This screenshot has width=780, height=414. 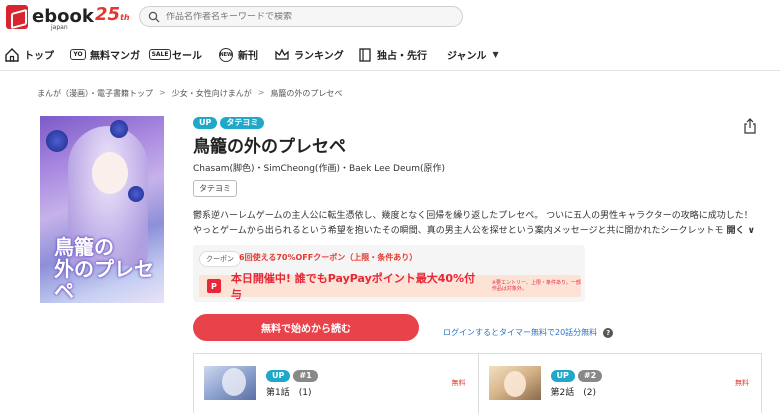 I want to click on sale-icon: SALE, so click(x=160, y=55).